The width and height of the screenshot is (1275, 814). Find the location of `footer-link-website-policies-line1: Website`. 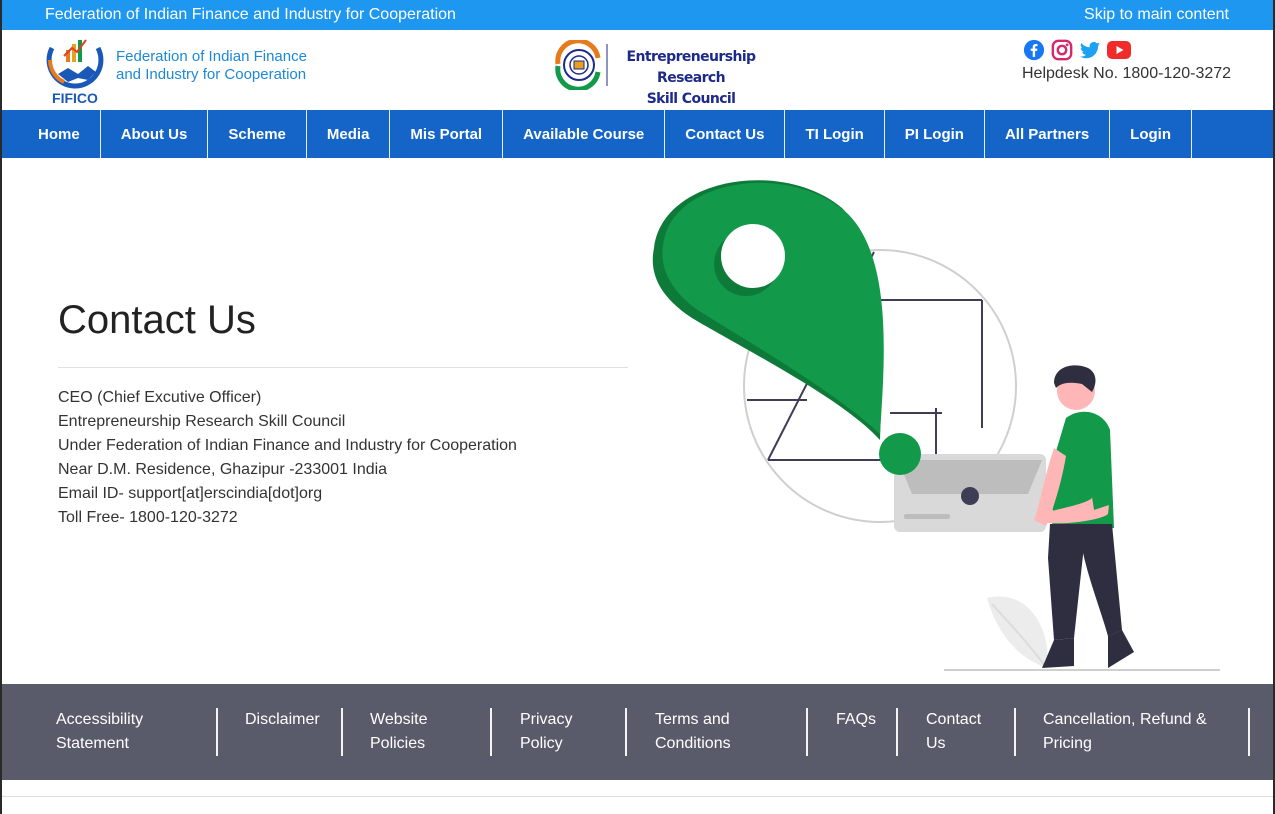

footer-link-website-policies-line1: Website is located at coordinates (399, 719).